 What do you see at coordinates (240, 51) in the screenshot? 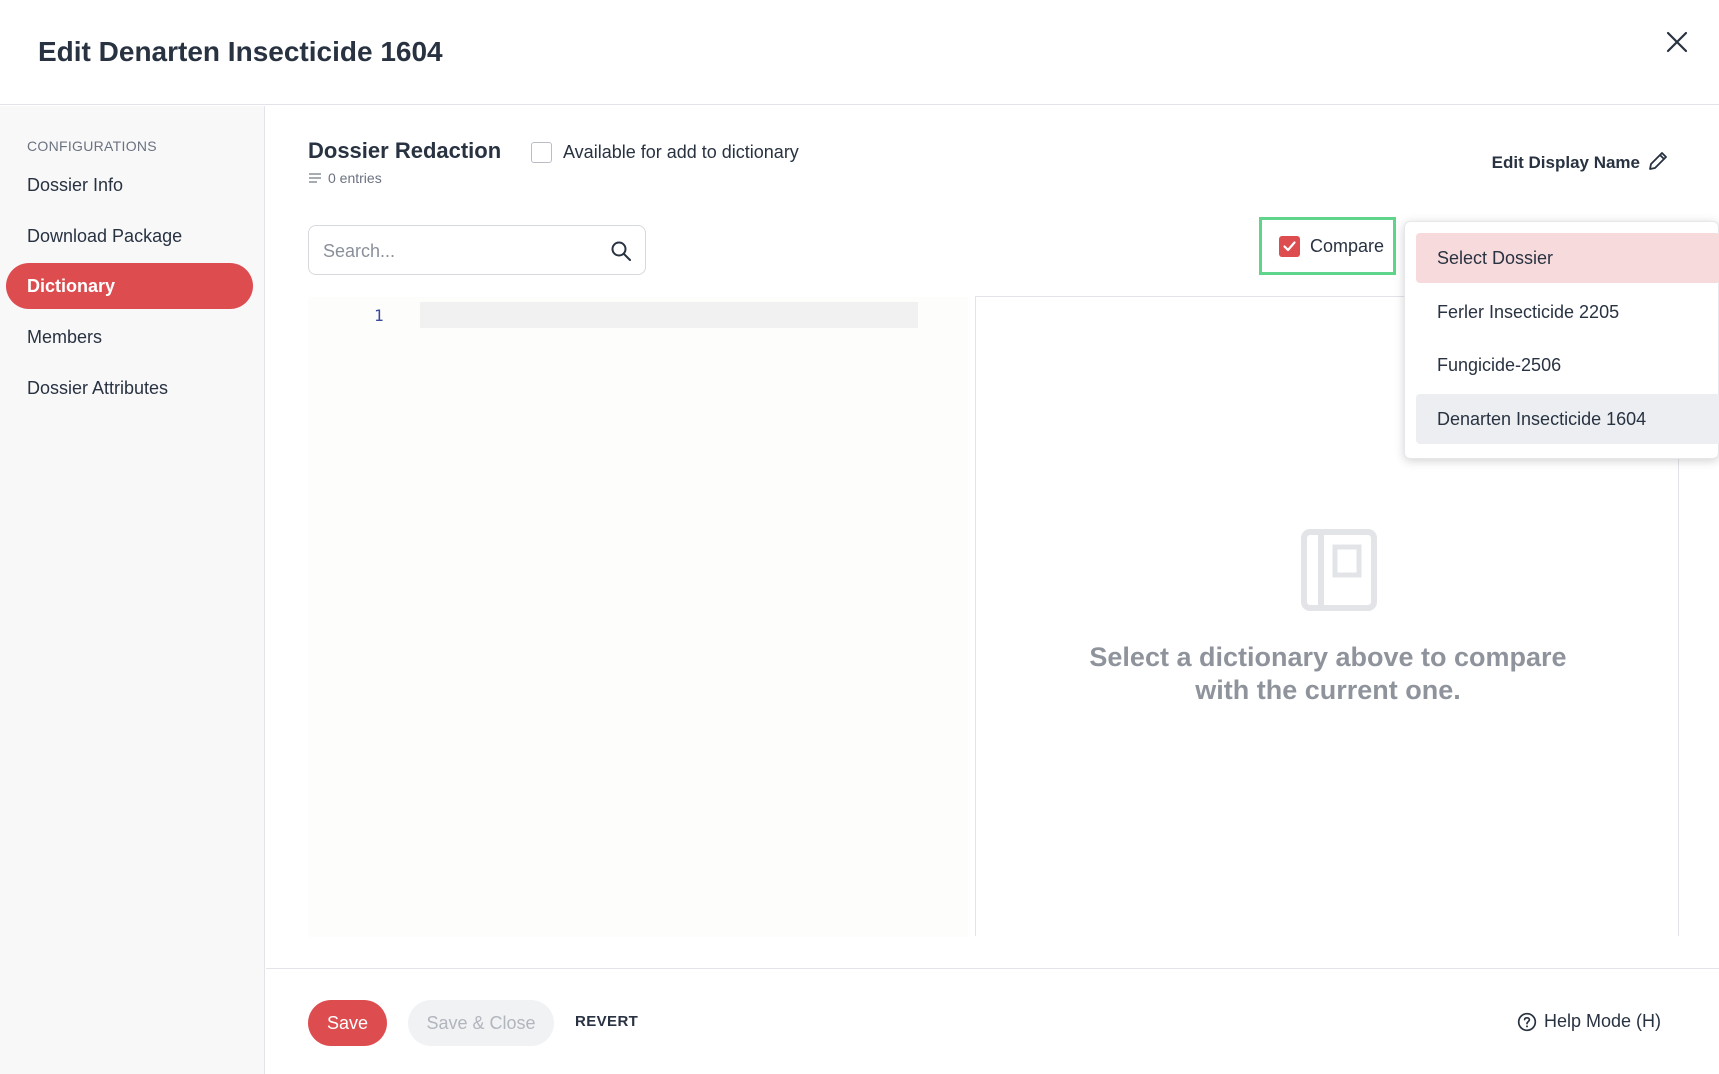
I see `dialog-title: Edit Denarten Insecticide 1604` at bounding box center [240, 51].